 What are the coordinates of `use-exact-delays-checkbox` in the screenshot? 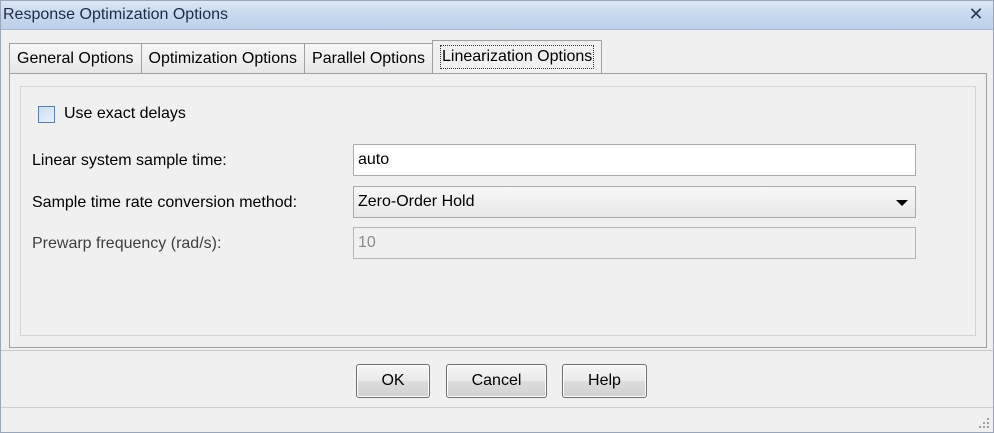 It's located at (46, 114).